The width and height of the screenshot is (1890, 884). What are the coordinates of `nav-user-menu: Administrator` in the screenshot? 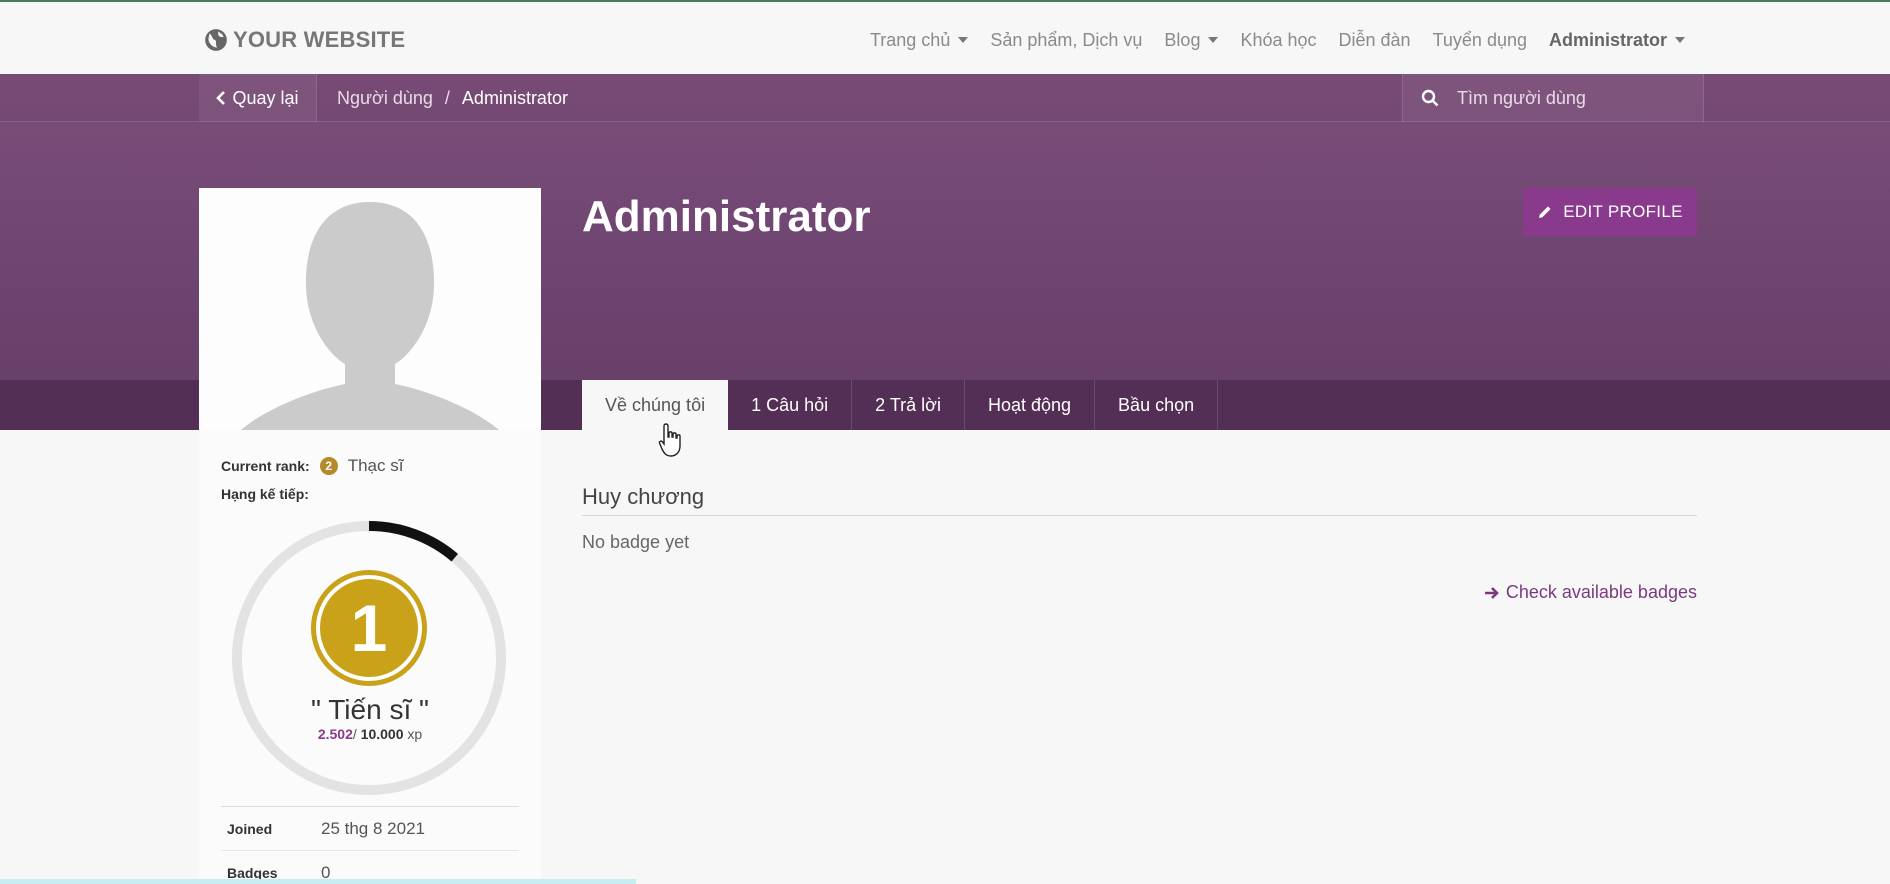 It's located at (1617, 40).